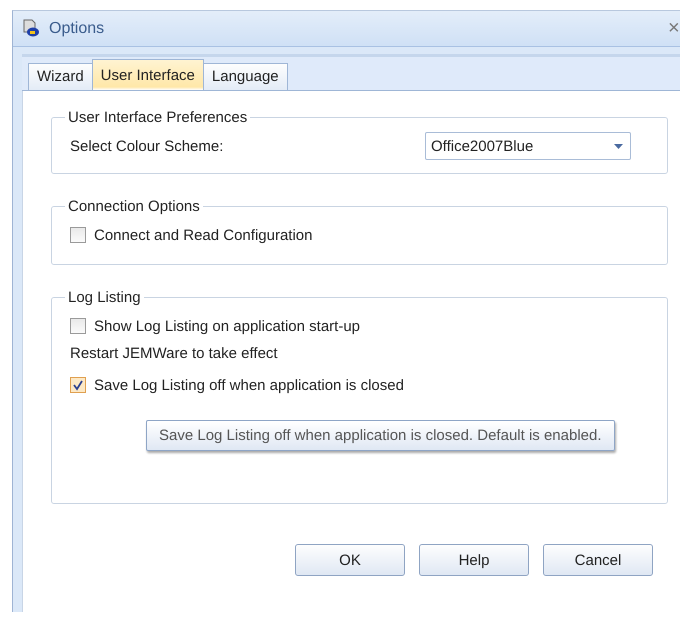 The height and width of the screenshot is (618, 680). What do you see at coordinates (134, 206) in the screenshot?
I see `group-title: Connection Options` at bounding box center [134, 206].